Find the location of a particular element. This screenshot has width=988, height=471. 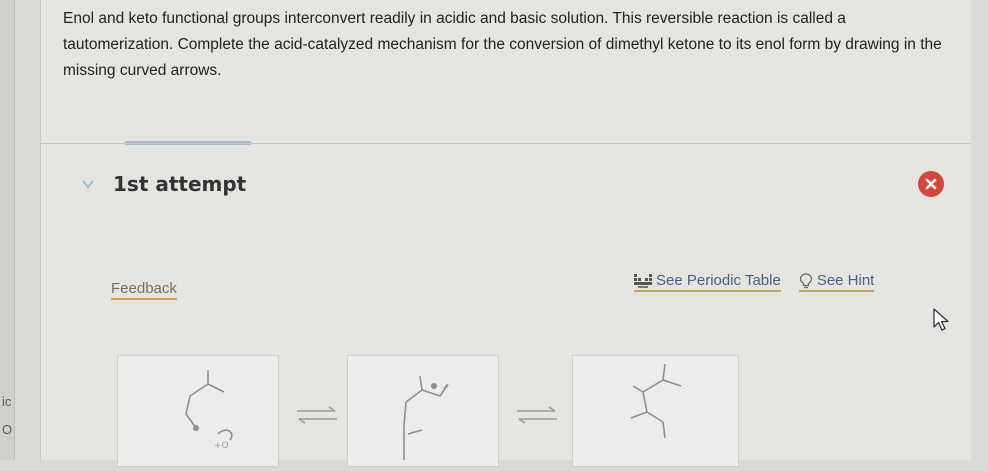

structure-protonated-ketone-icon: + is located at coordinates (426, 417).